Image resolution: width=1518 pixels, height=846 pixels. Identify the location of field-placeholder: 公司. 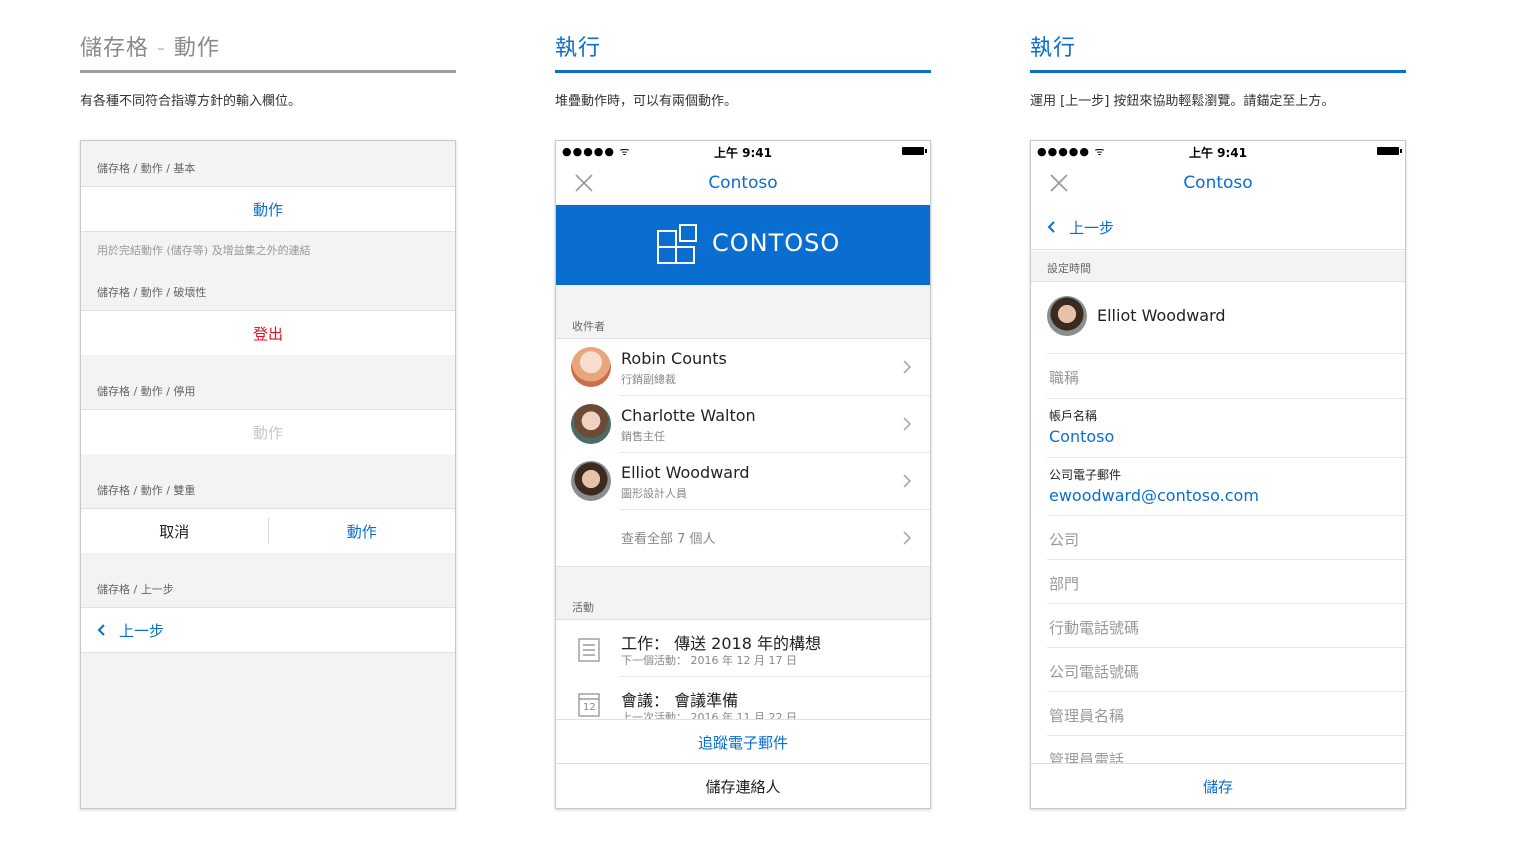
(1064, 540).